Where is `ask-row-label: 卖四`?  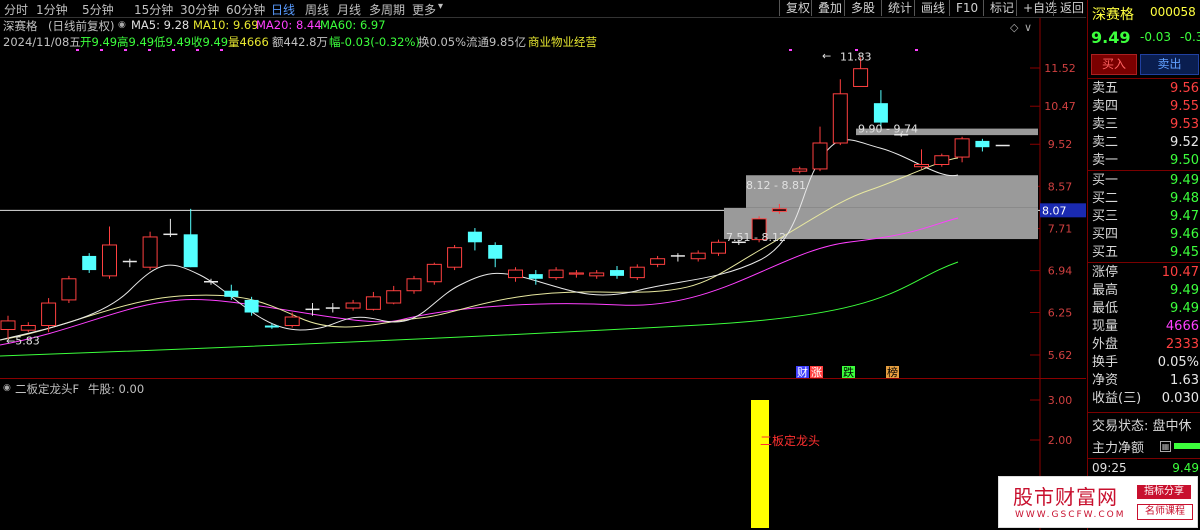 ask-row-label: 卖四 is located at coordinates (1105, 106).